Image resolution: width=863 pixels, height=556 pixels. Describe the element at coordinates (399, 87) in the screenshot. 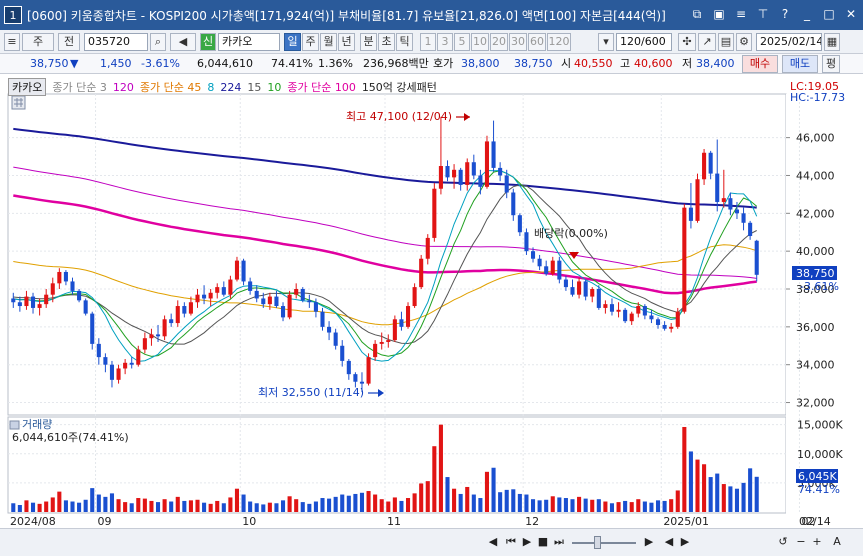

I see `legend-item: 150억 강세패턴` at that location.